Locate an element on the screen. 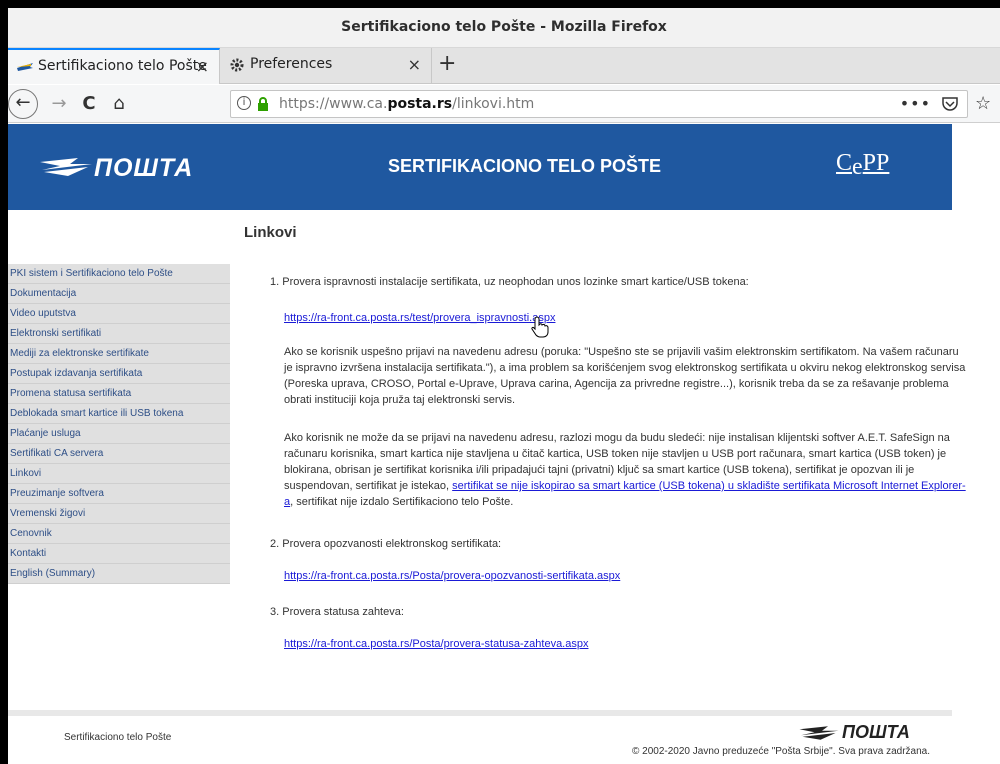  sidebar-item-linkovi: Linkovi is located at coordinates (119, 474).